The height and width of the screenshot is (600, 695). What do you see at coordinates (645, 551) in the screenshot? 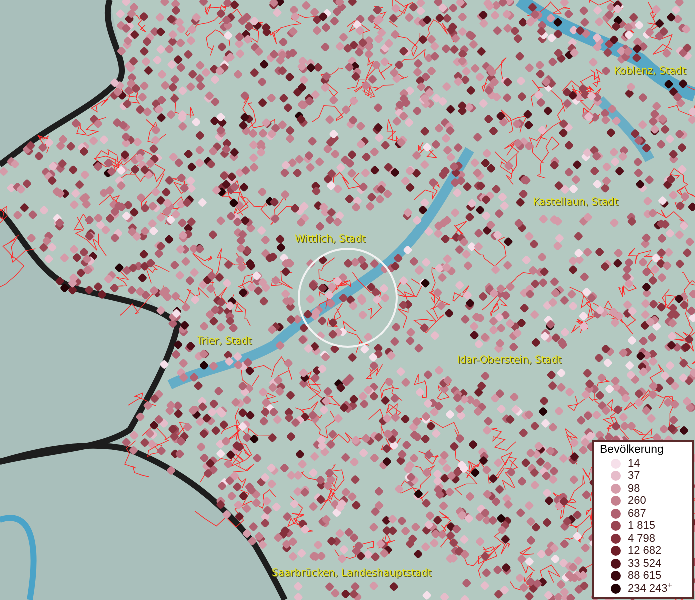
I see `legend-value: 12 682` at bounding box center [645, 551].